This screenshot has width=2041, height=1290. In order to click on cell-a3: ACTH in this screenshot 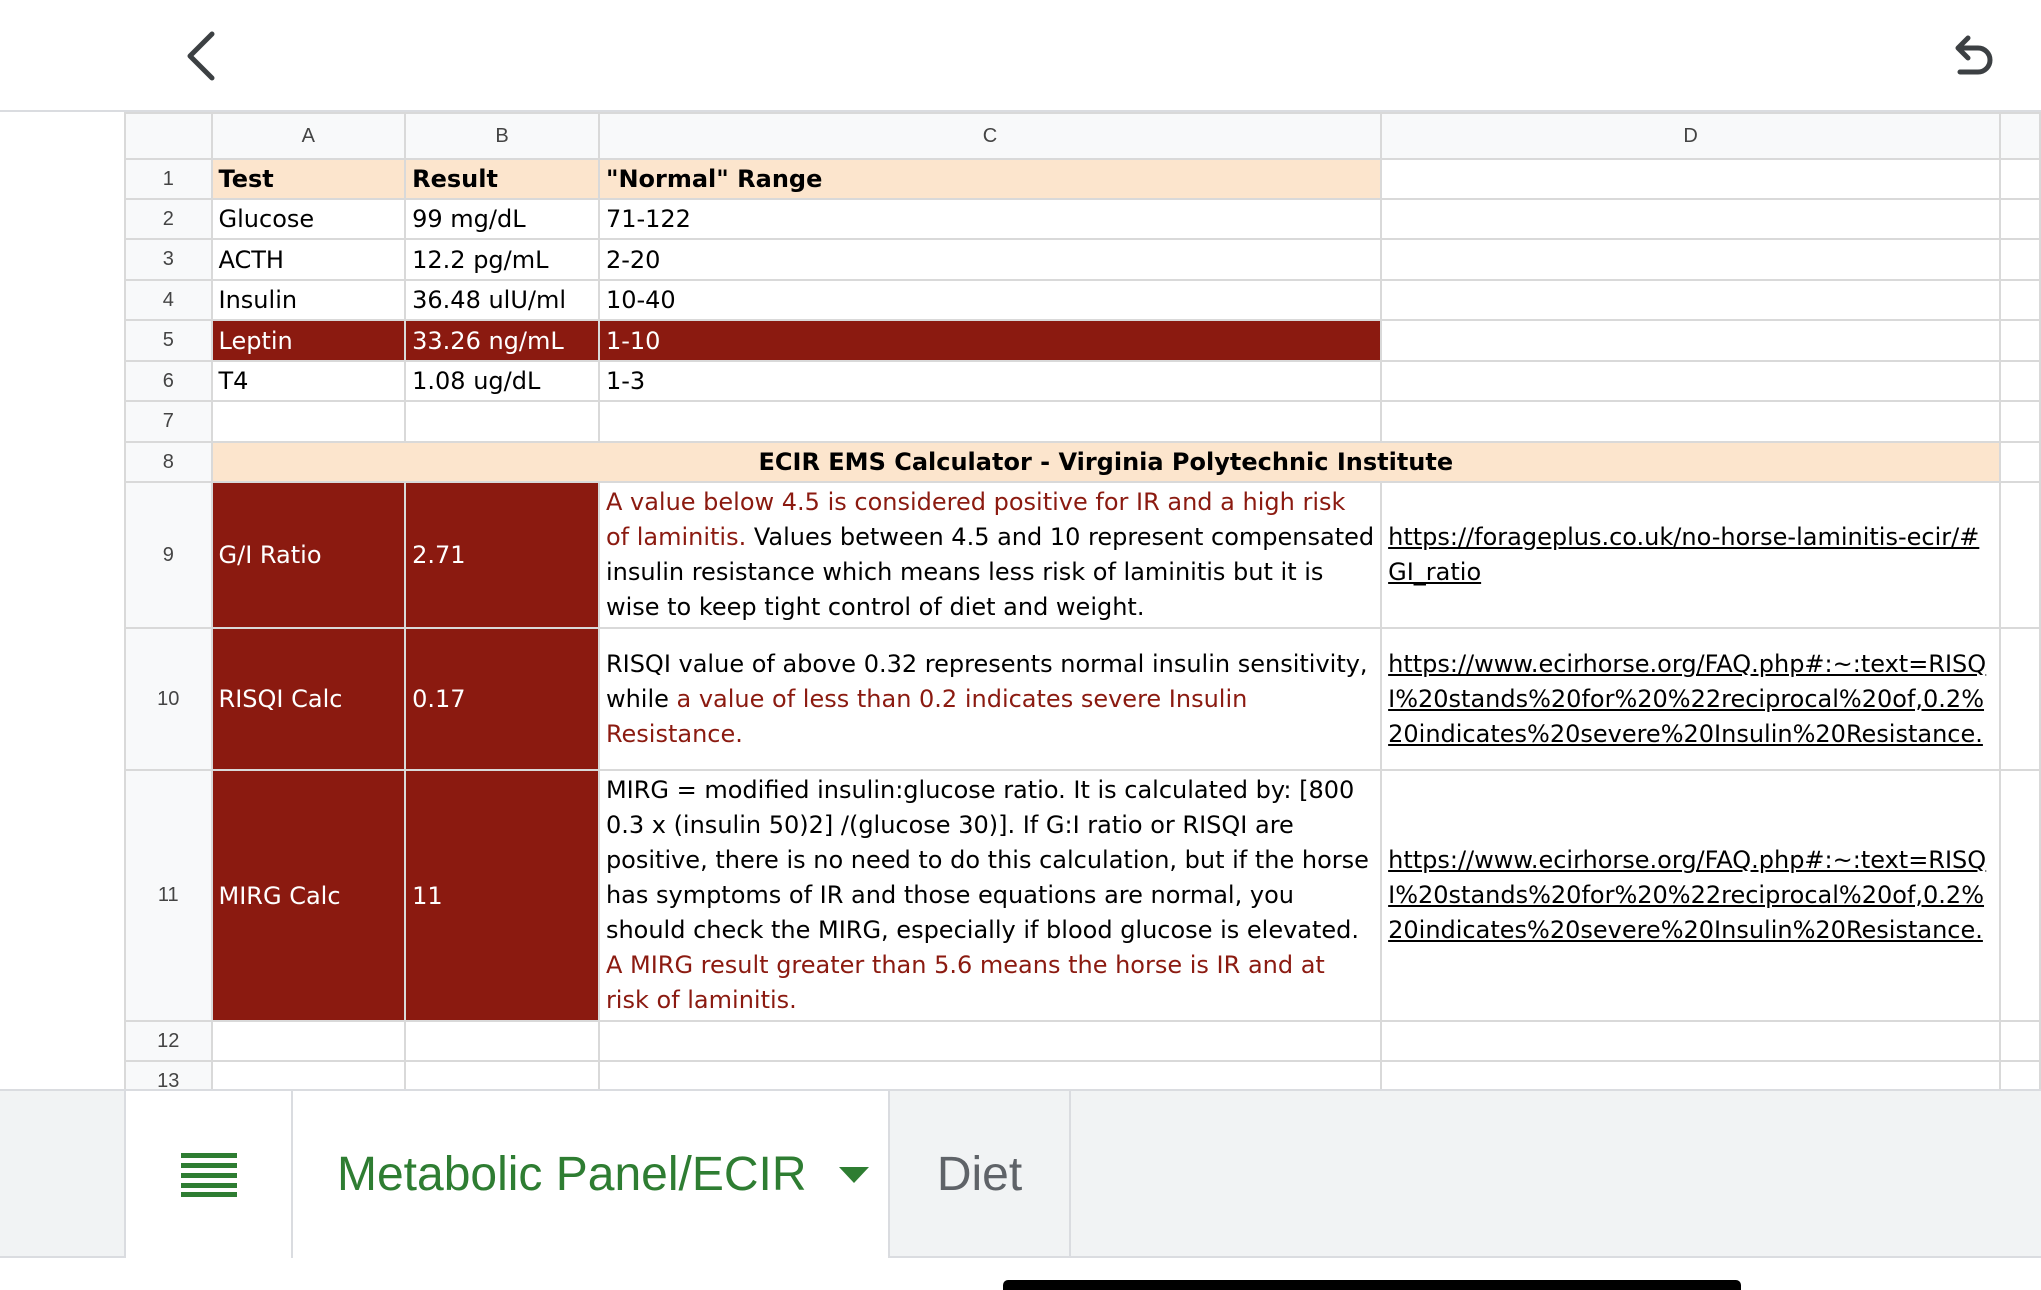, I will do `click(308, 259)`.